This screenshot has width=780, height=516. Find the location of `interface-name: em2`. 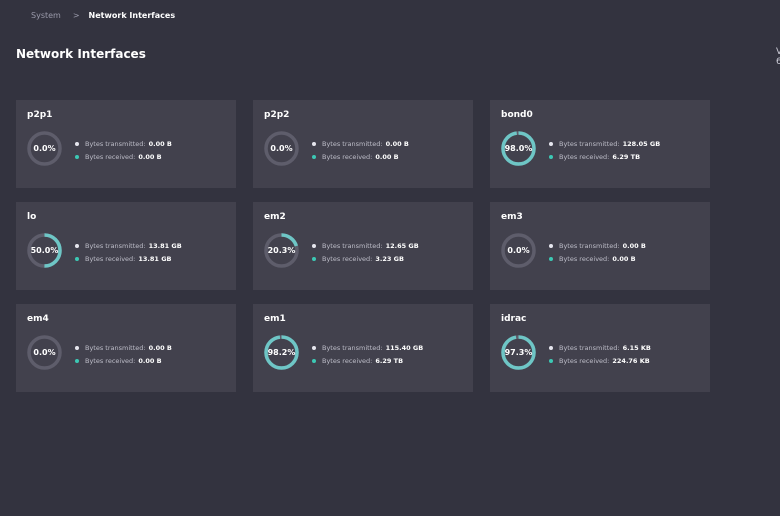

interface-name: em2 is located at coordinates (275, 217).